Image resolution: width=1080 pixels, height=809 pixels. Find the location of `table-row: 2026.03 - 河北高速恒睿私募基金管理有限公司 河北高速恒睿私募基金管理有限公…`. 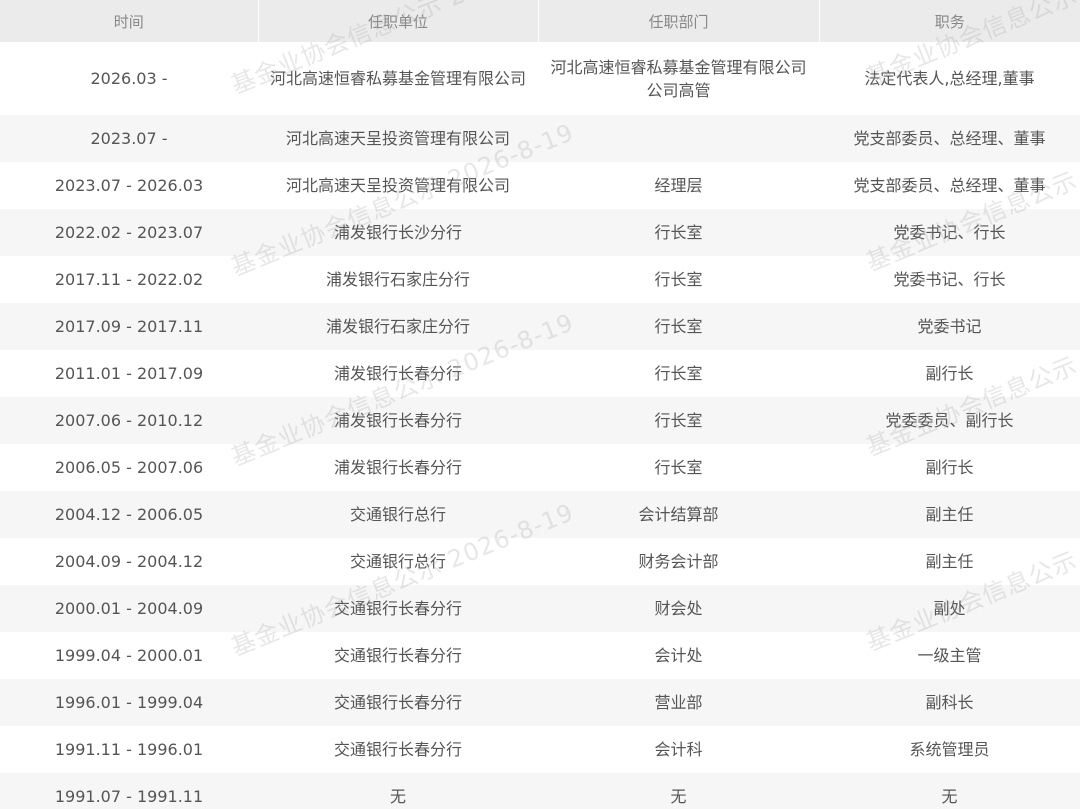

table-row: 2026.03 - 河北高速恒睿私募基金管理有限公司 河北高速恒睿私募基金管理有限公… is located at coordinates (540, 78).